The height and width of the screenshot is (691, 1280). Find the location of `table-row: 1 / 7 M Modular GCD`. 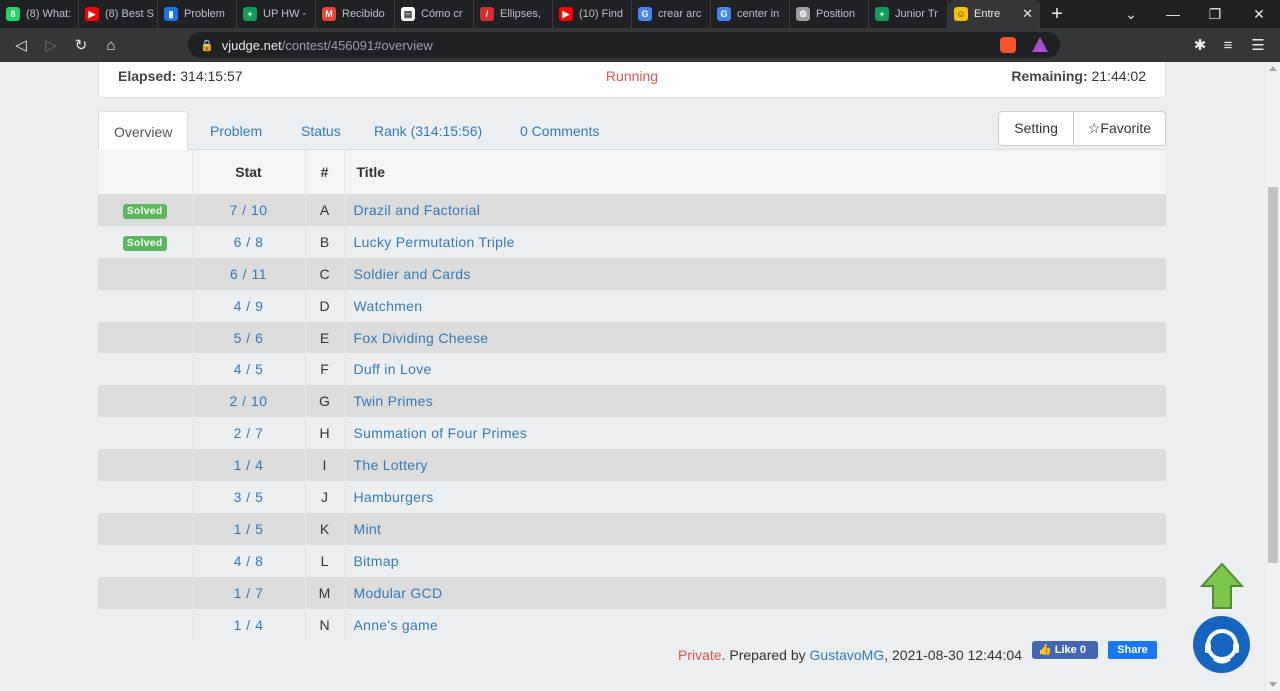

table-row: 1 / 7 M Modular GCD is located at coordinates (632, 592).